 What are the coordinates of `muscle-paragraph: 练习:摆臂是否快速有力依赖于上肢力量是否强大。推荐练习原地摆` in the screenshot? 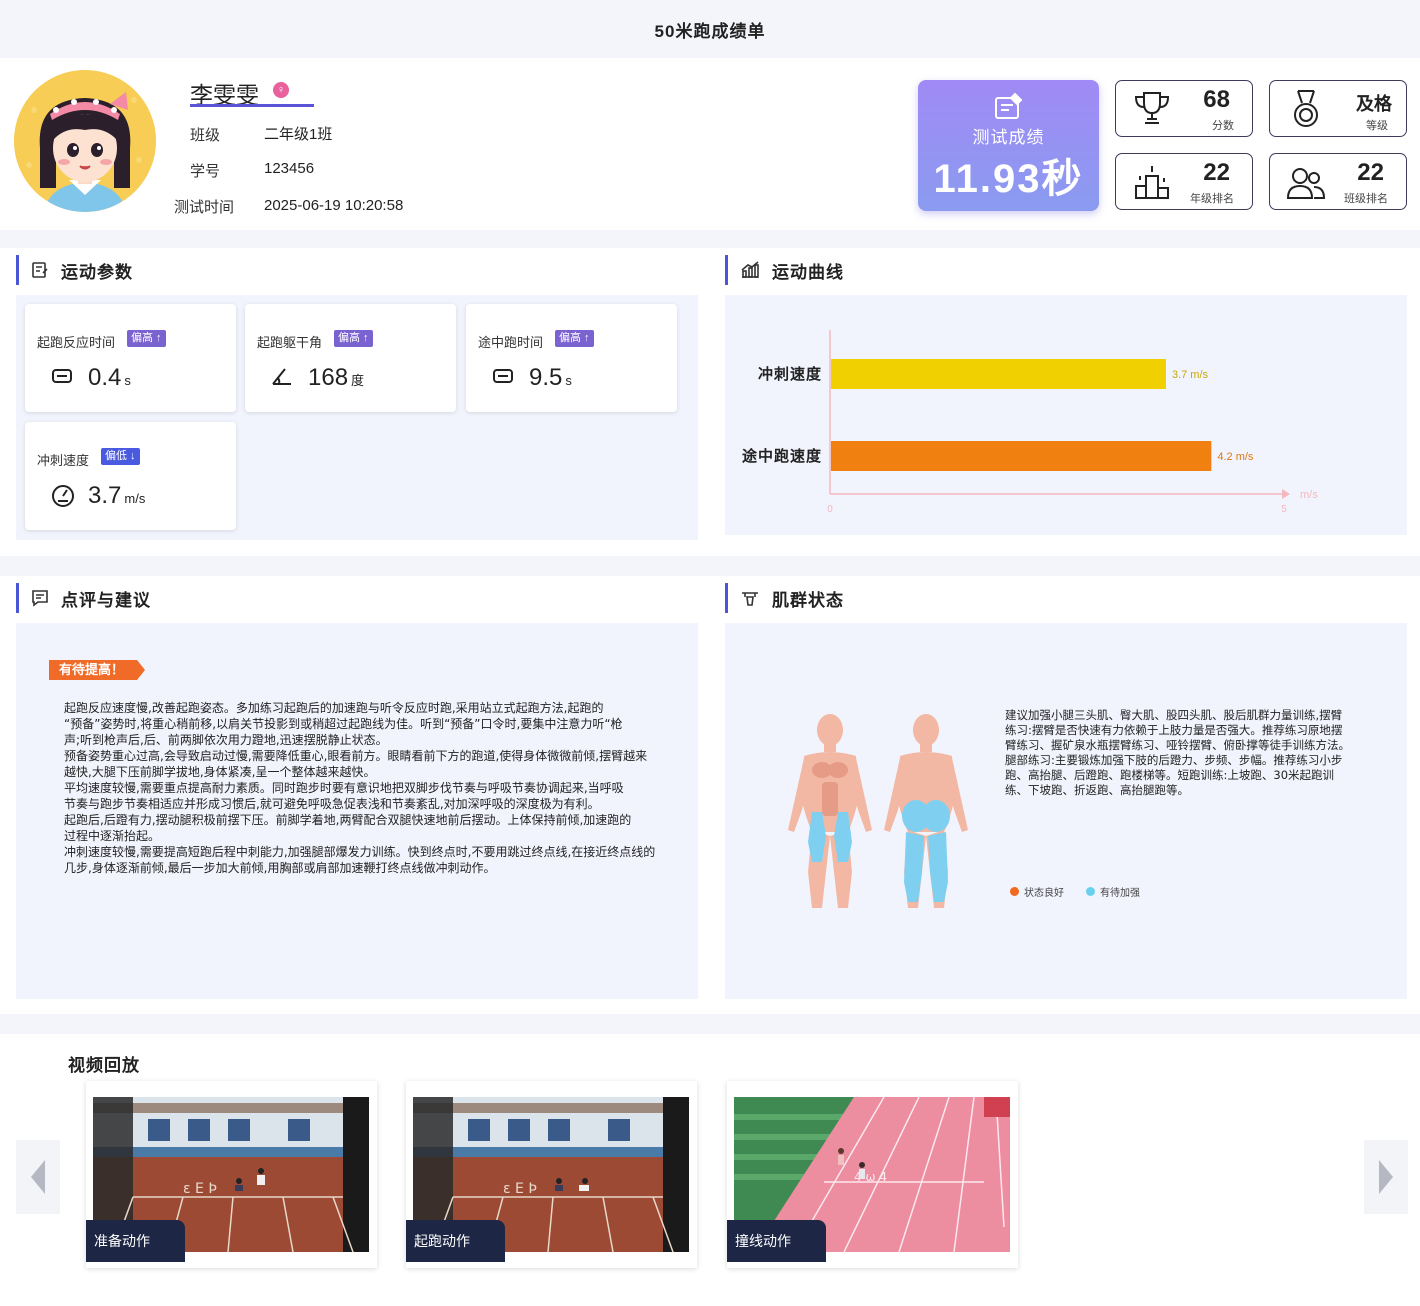 It's located at (1174, 730).